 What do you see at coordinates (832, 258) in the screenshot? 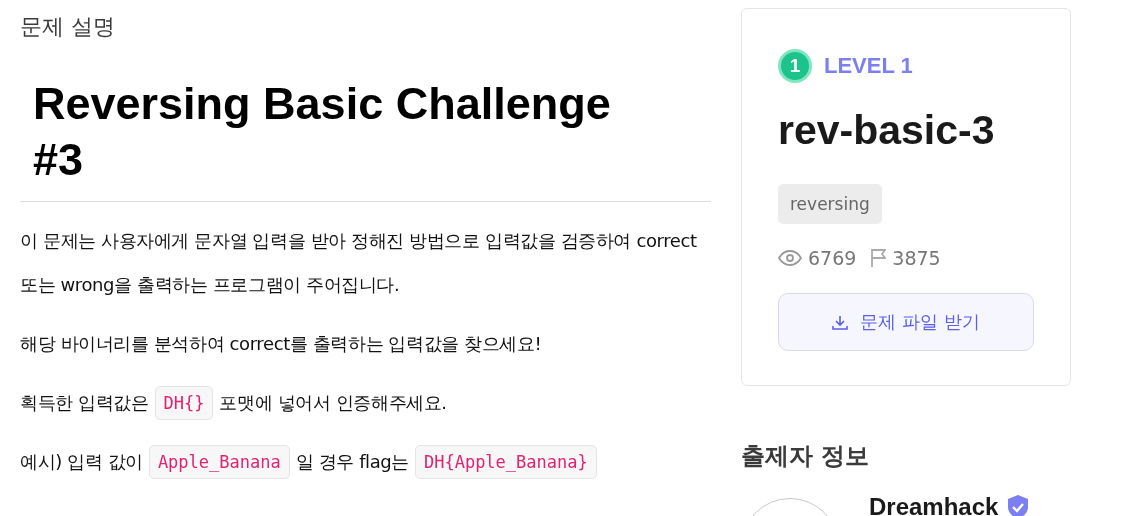
I see `view-count: 6769` at bounding box center [832, 258].